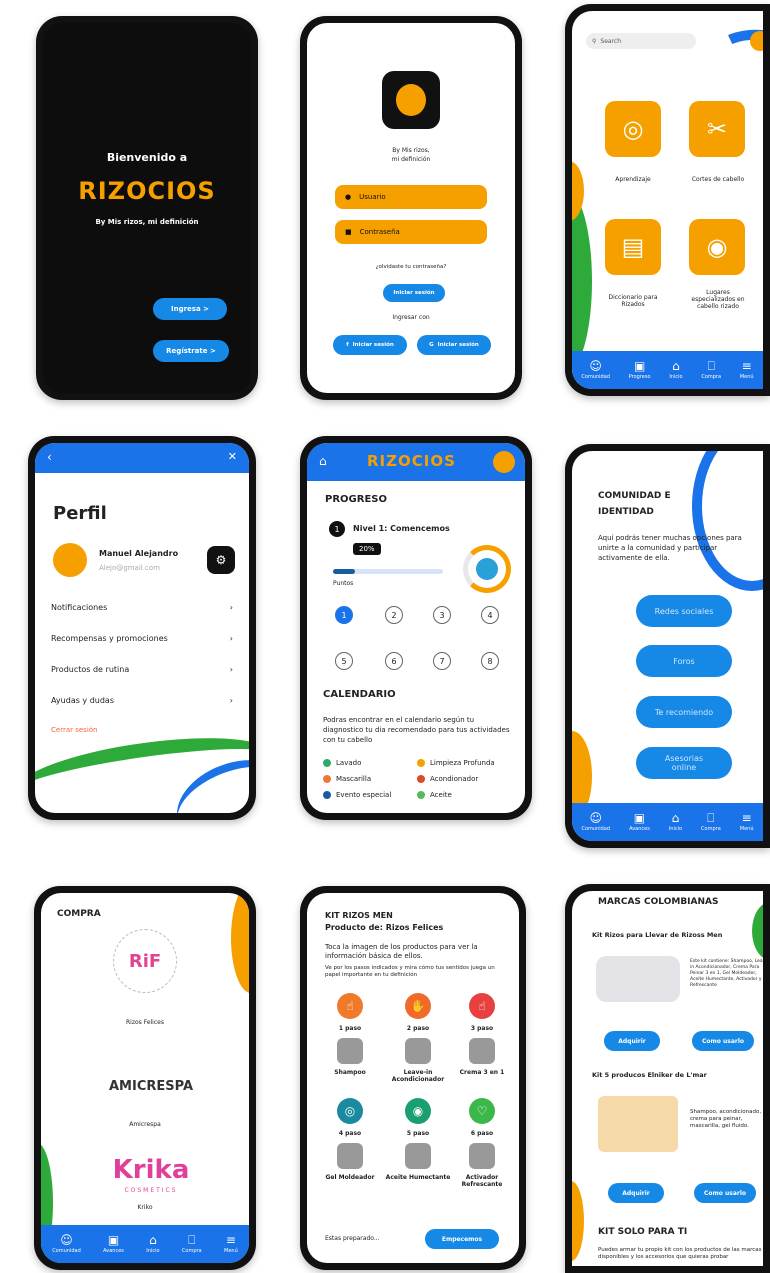 This screenshot has height=1273, width=770. I want to click on brand-logo-amicrespa: AMICRESPA, so click(151, 1086).